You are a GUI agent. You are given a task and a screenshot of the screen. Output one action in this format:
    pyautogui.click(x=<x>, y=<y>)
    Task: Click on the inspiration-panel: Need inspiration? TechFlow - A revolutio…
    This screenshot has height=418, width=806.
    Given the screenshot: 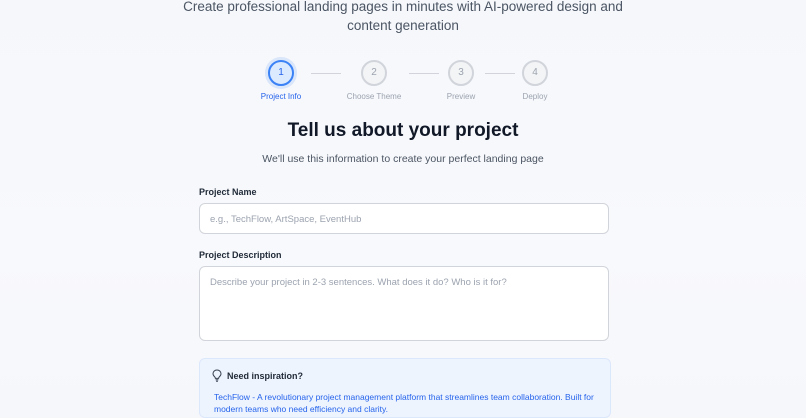 What is the action you would take?
    pyautogui.click(x=405, y=388)
    